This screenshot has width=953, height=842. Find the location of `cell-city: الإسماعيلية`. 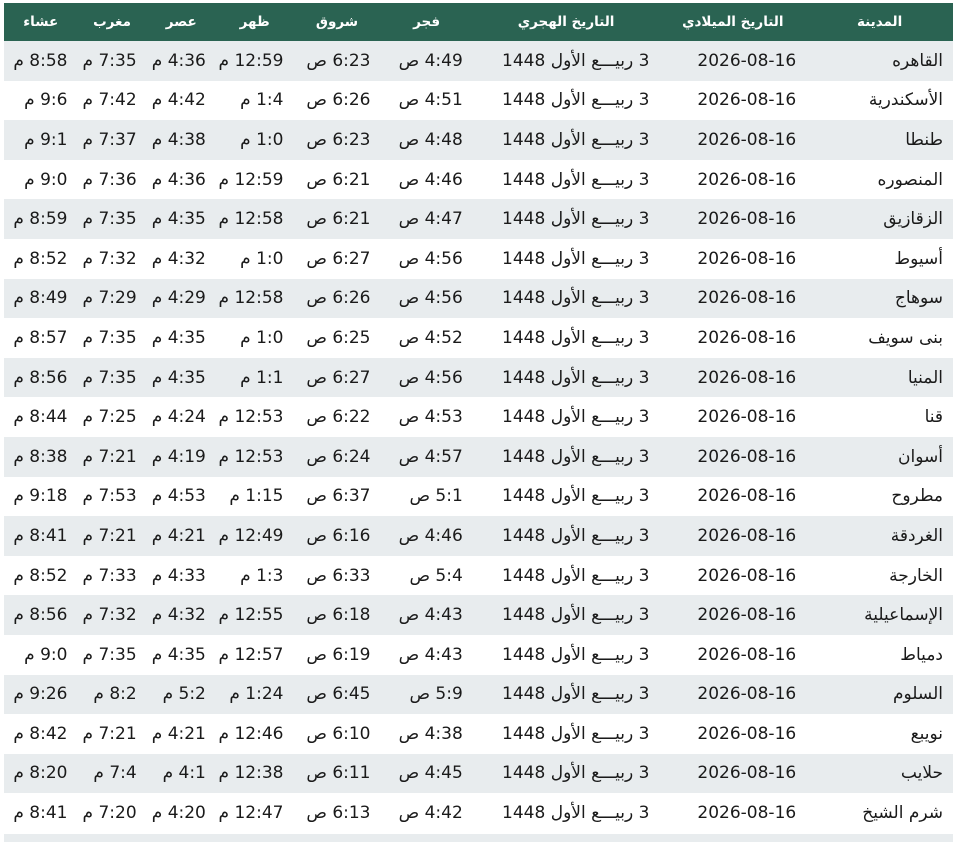

cell-city: الإسماعيلية is located at coordinates (903, 615).